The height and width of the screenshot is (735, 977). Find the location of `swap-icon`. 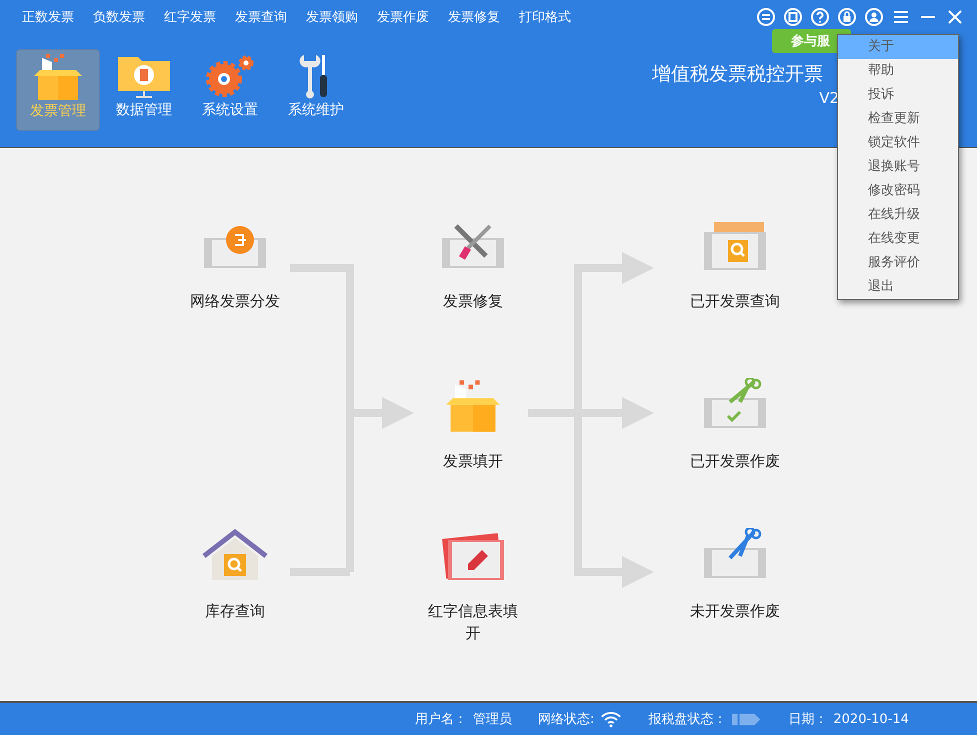

swap-icon is located at coordinates (766, 17).